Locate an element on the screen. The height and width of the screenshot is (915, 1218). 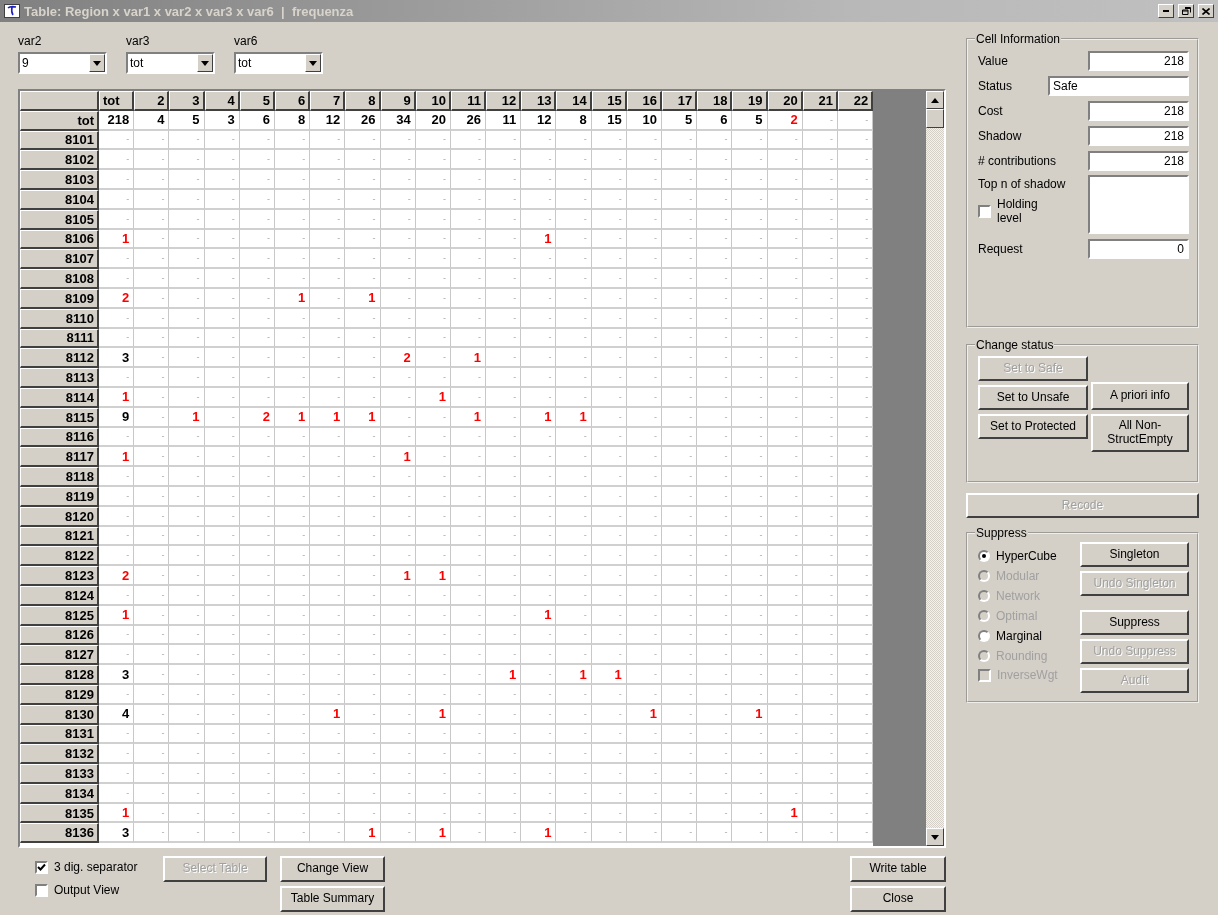
value-field: 0 is located at coordinates (1138, 248).